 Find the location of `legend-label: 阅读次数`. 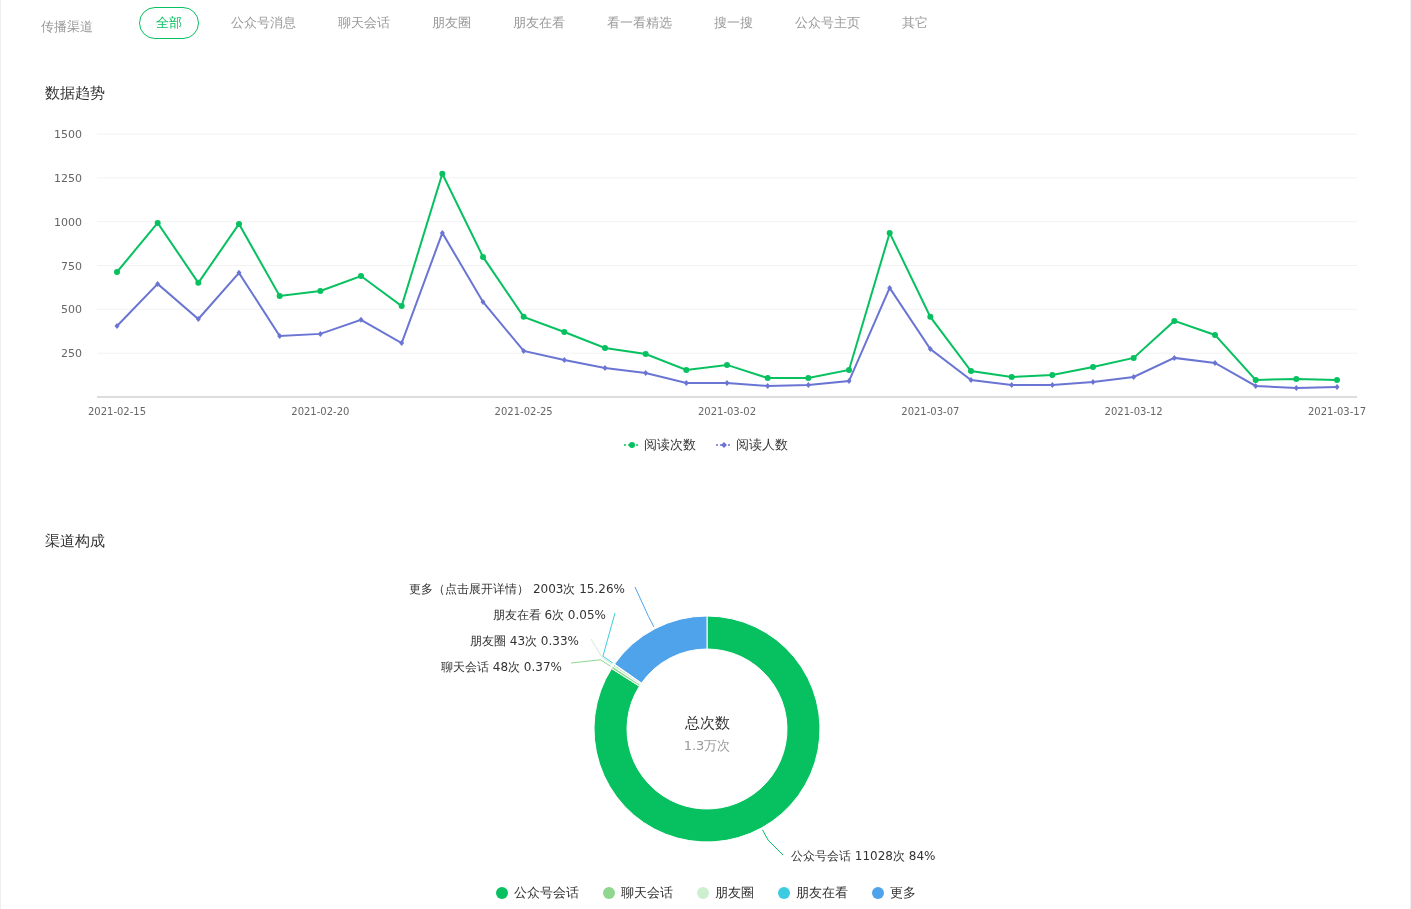

legend-label: 阅读次数 is located at coordinates (669, 445).